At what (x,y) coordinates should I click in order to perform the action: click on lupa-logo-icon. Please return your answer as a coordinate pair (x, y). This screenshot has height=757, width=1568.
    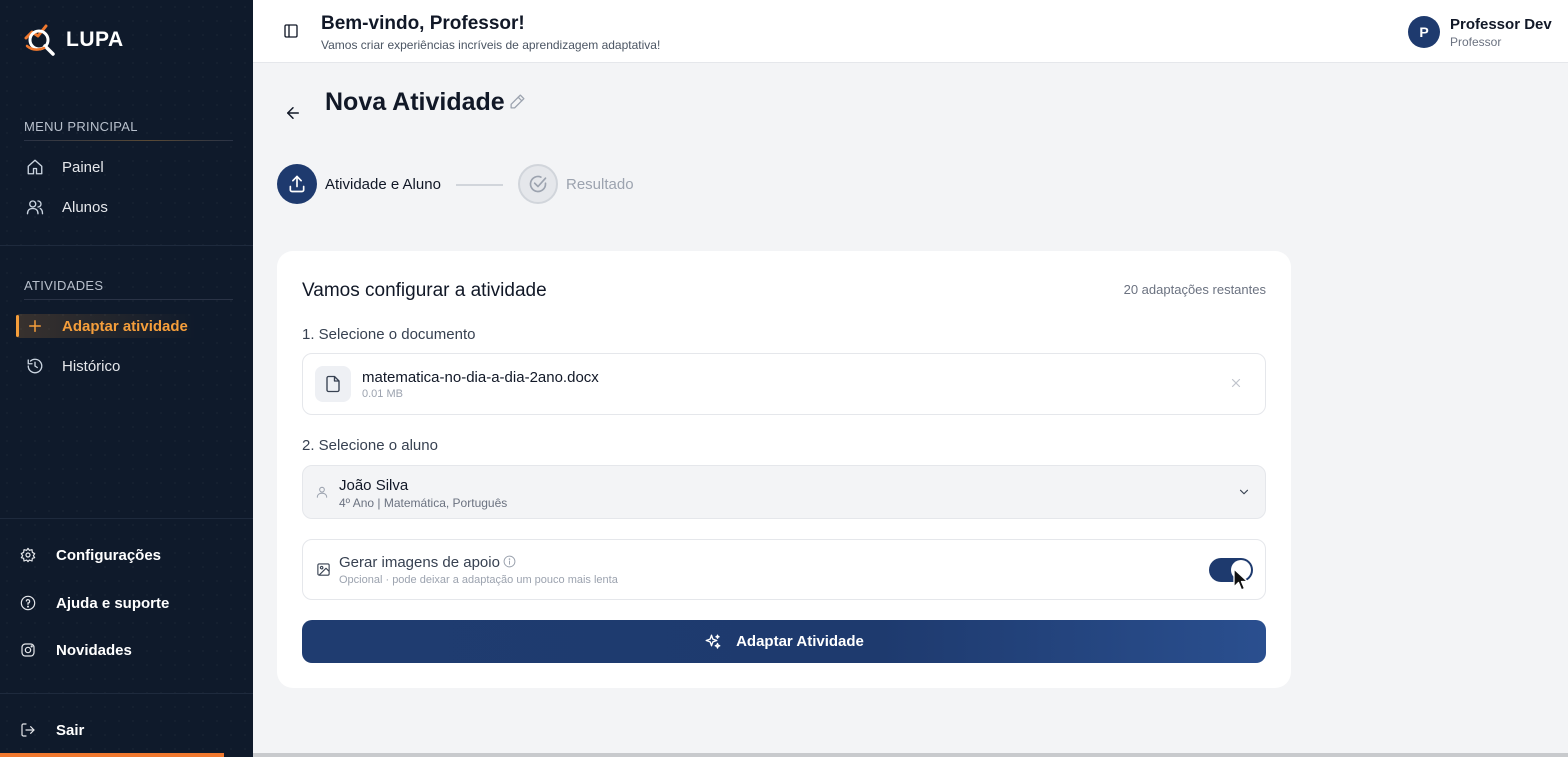
    Looking at the image, I should click on (39, 40).